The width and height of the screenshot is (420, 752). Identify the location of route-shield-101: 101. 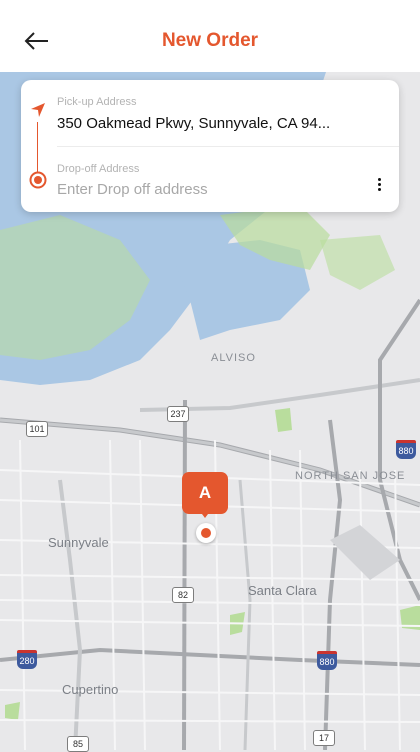
(37, 429).